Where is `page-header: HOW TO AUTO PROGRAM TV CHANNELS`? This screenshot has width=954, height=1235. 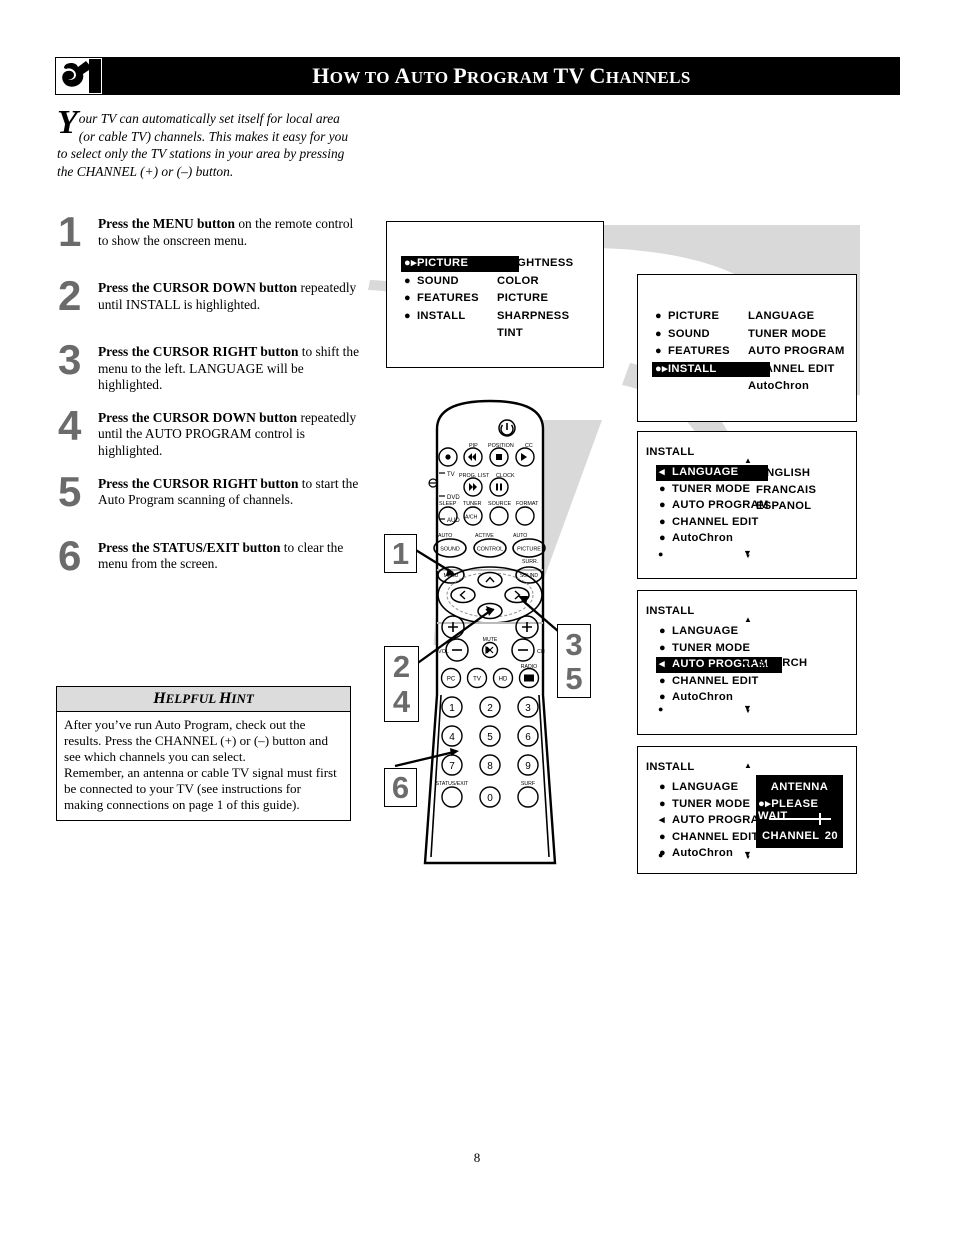 page-header: HOW TO AUTO PROGRAM TV CHANNELS is located at coordinates (477, 76).